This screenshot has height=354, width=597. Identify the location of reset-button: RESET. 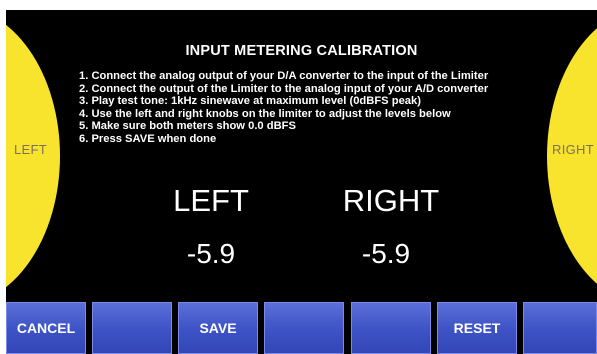
(477, 328).